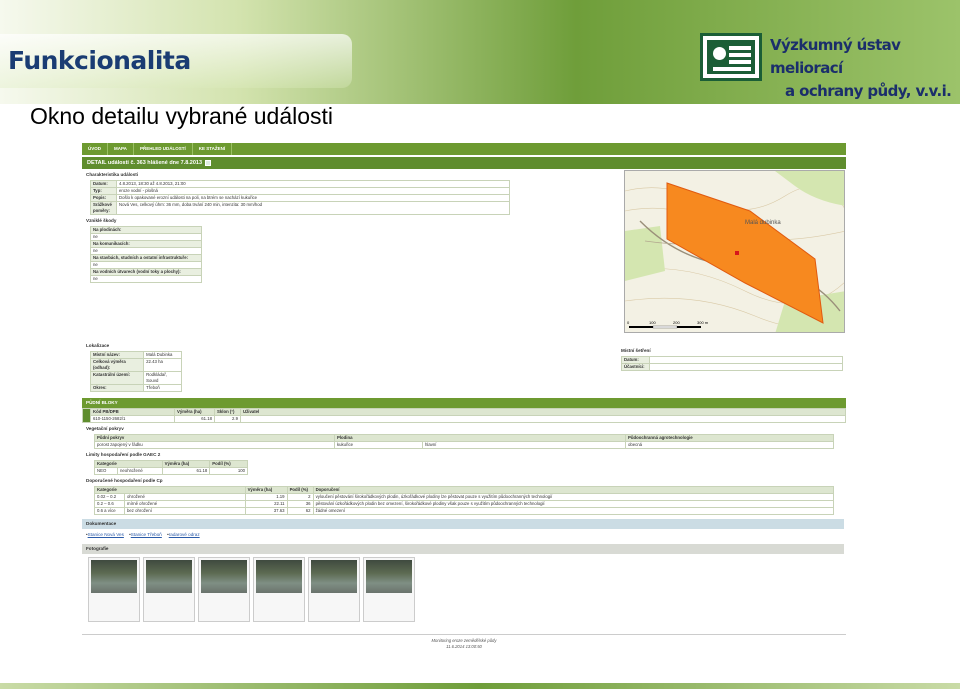 The image size is (960, 693). What do you see at coordinates (162, 355) in the screenshot?
I see `loc-value: Malá Dubinka` at bounding box center [162, 355].